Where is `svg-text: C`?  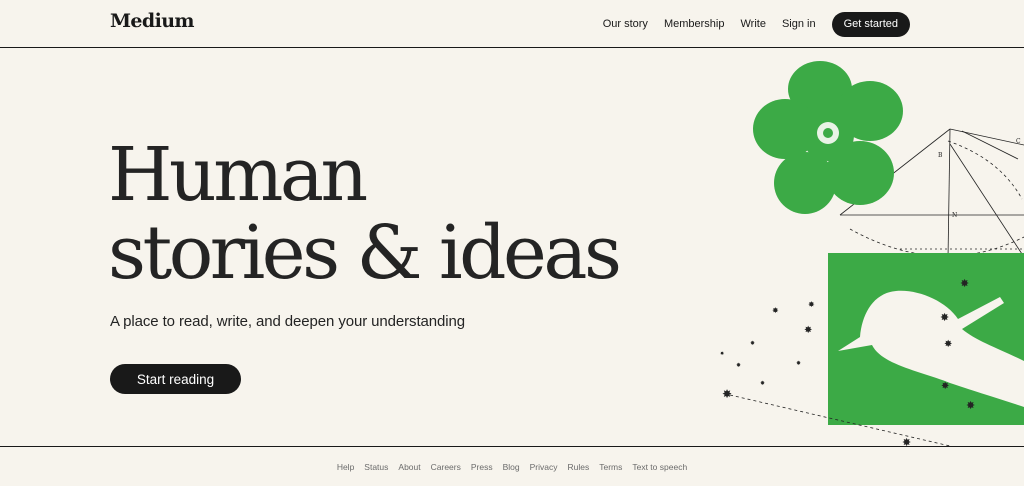
svg-text: C is located at coordinates (1018, 141).